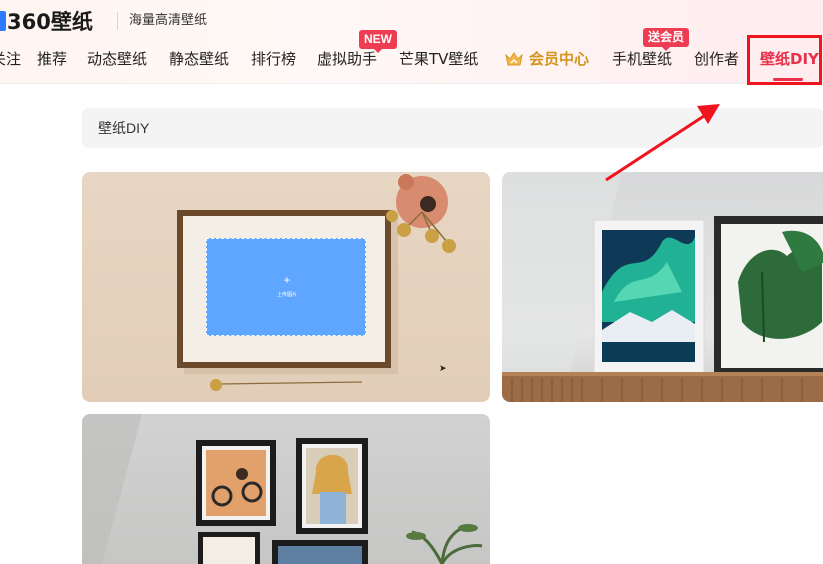  I want to click on mouse-cursor-icon: ➤, so click(443, 368).